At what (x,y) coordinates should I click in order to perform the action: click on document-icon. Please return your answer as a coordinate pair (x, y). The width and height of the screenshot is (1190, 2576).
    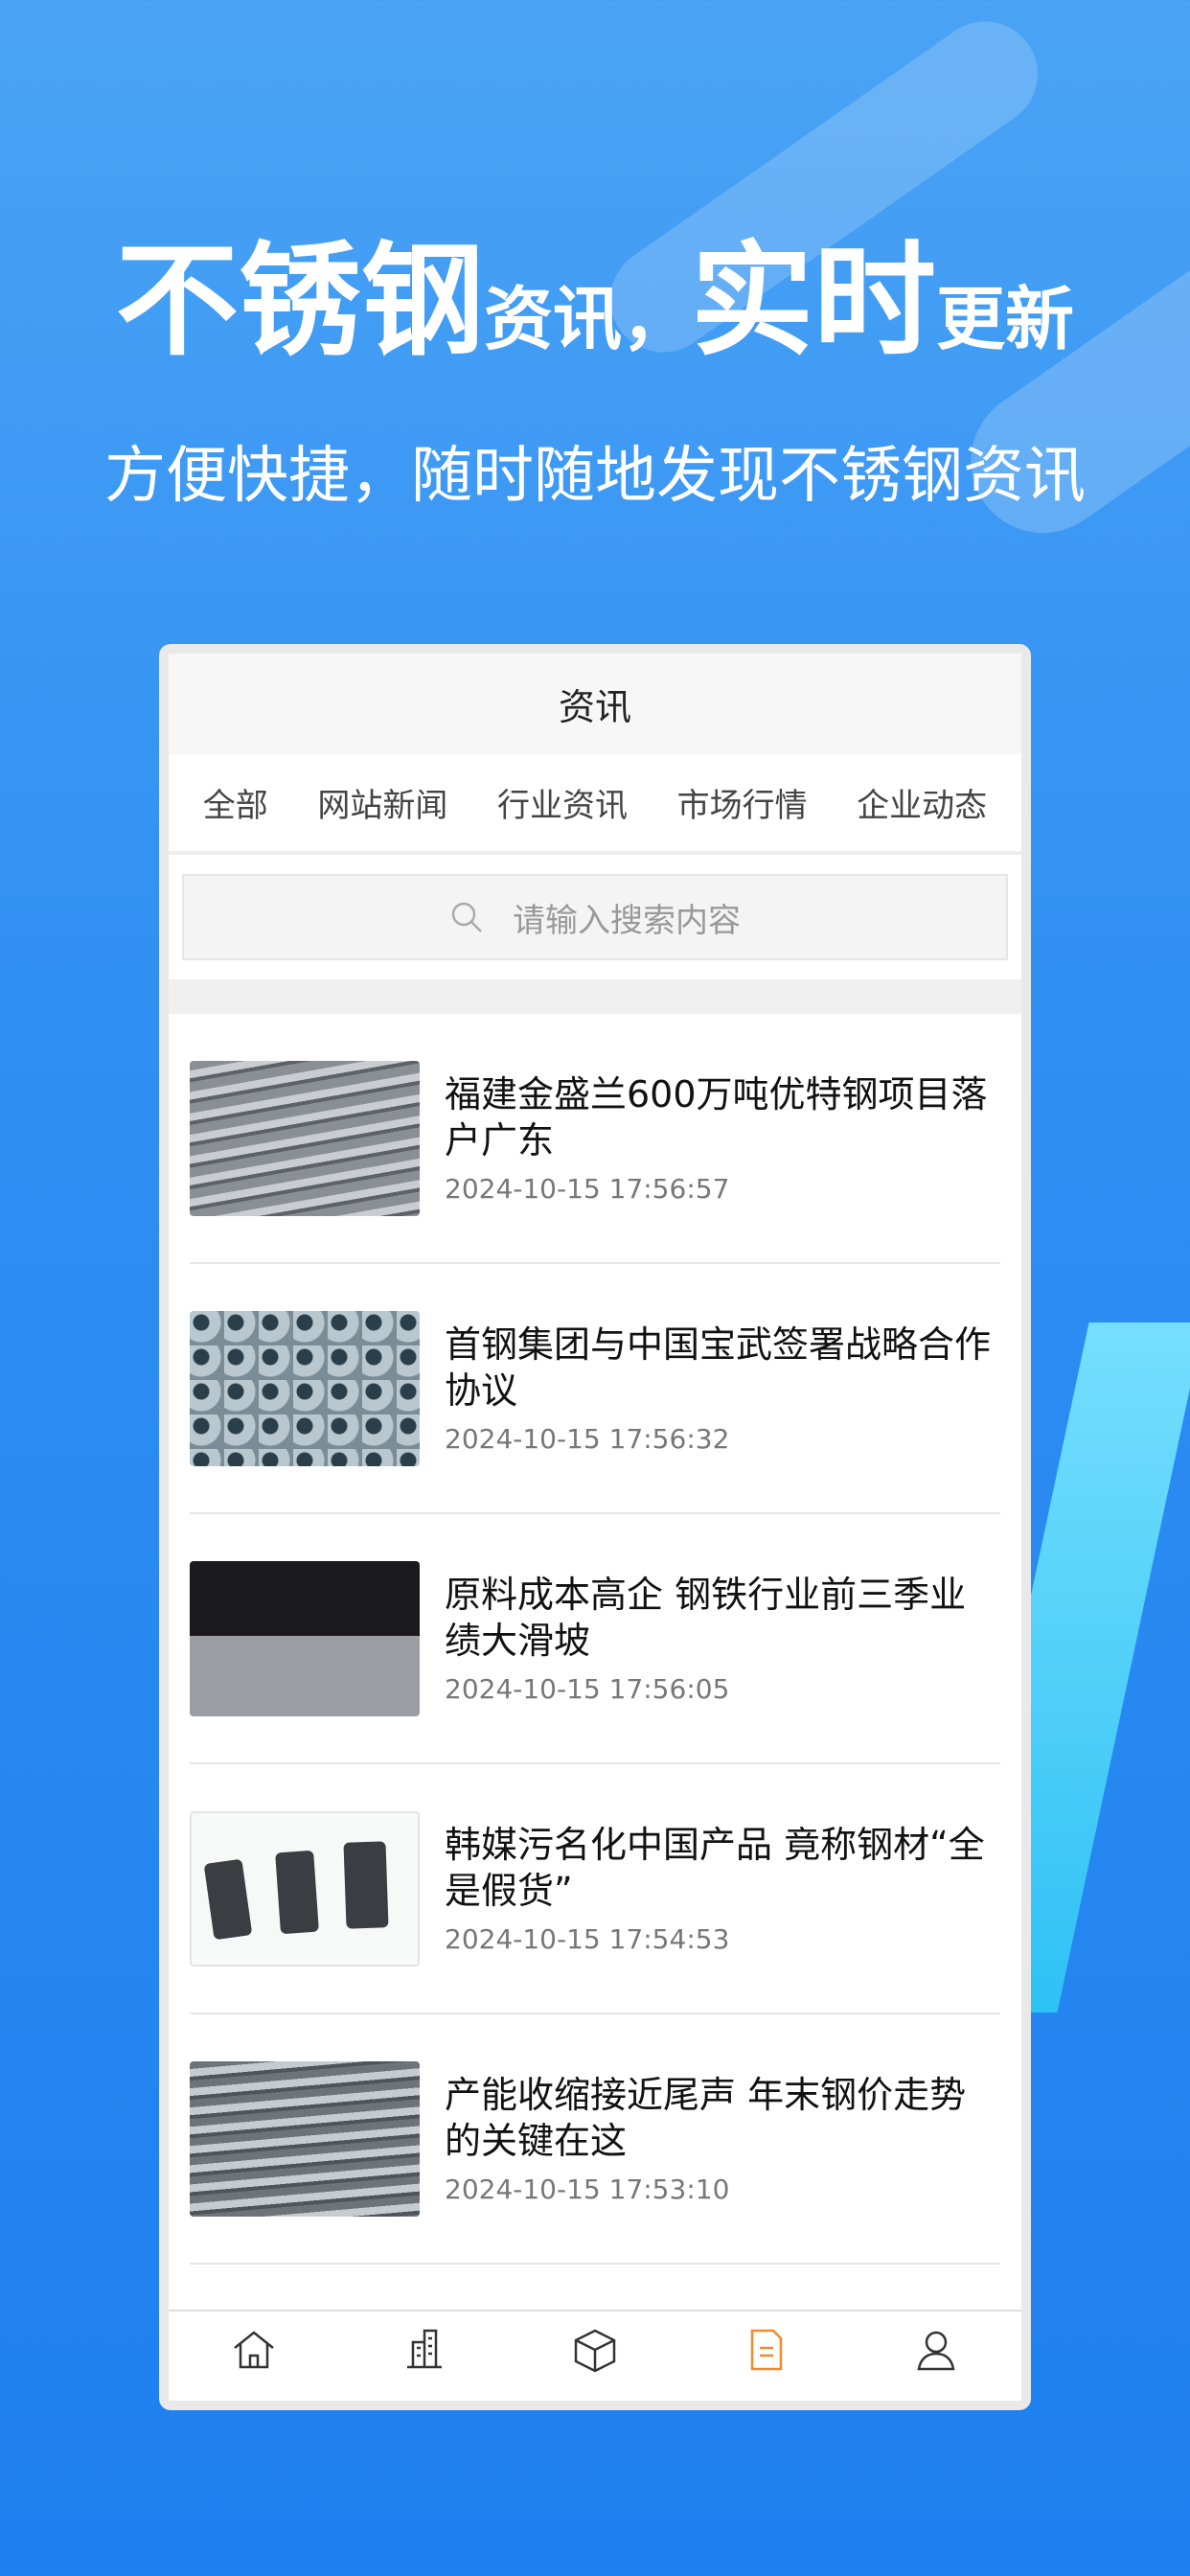
    Looking at the image, I should click on (766, 2350).